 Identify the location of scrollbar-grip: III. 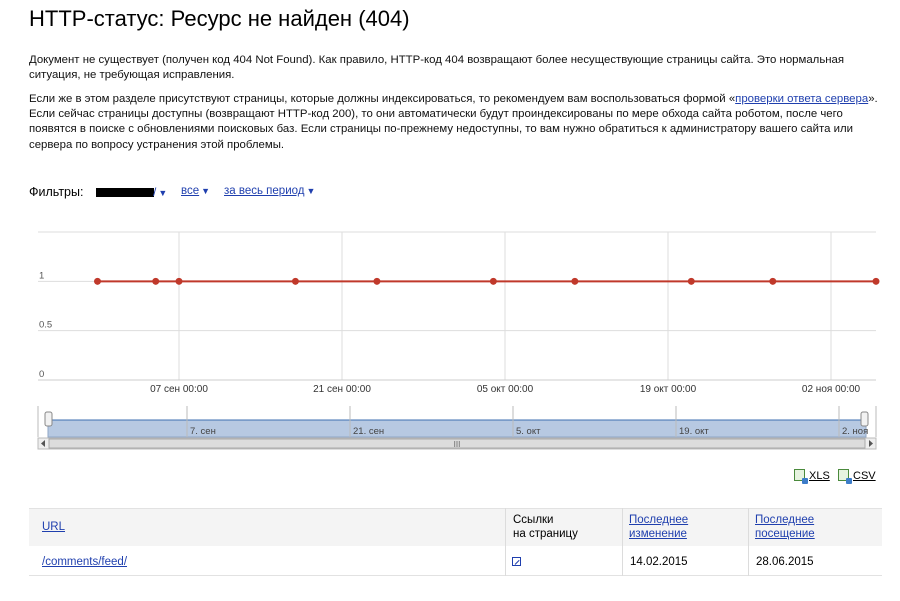
(457, 444).